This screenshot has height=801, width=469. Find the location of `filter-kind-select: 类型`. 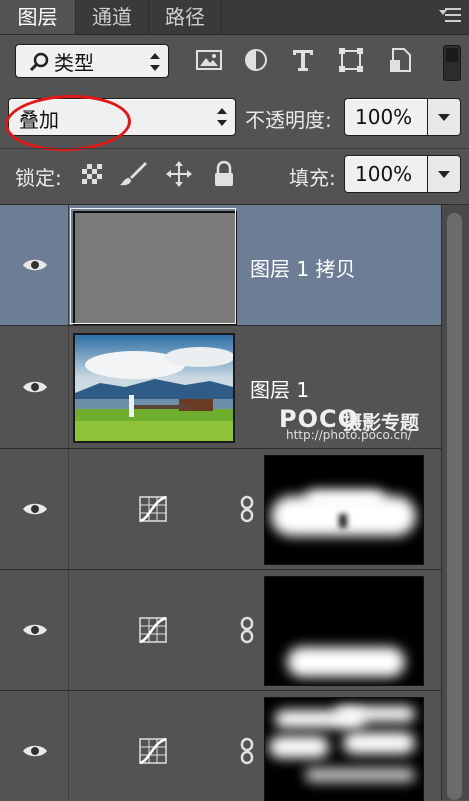

filter-kind-select: 类型 is located at coordinates (92, 61).